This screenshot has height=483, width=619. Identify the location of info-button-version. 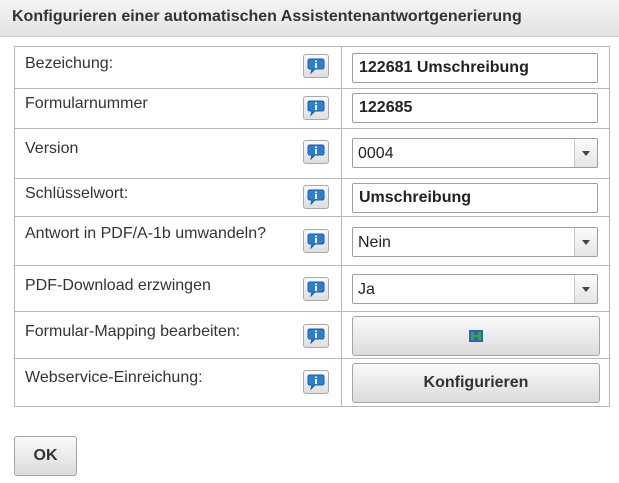
(316, 152).